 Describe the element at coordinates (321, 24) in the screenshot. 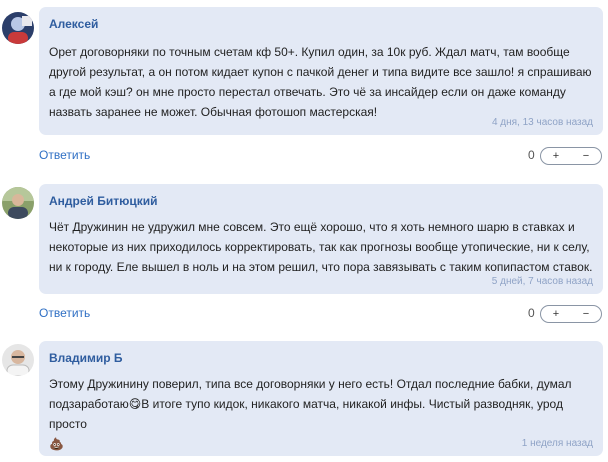

I see `author-name: Алексей` at that location.